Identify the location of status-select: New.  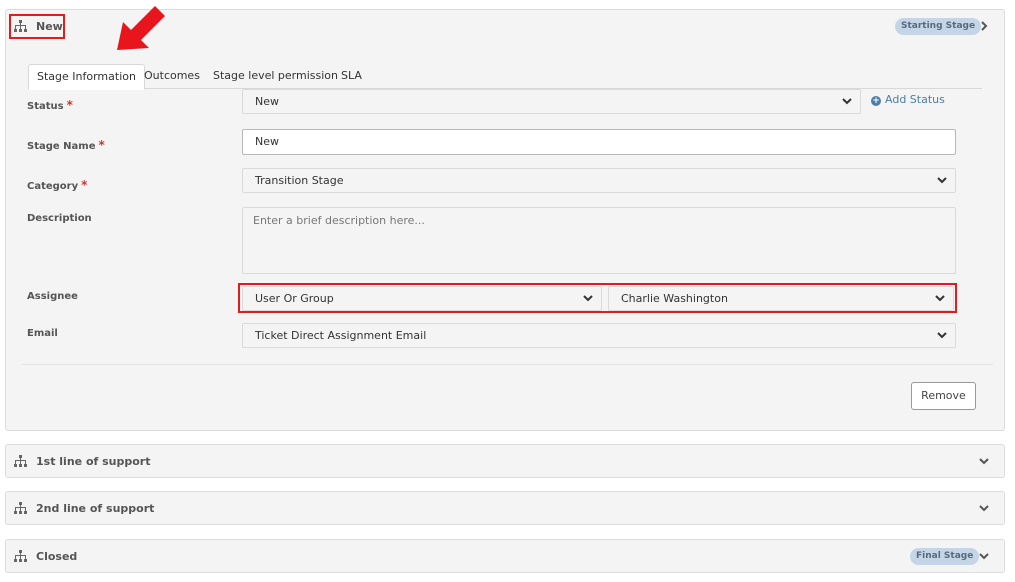
(551, 101).